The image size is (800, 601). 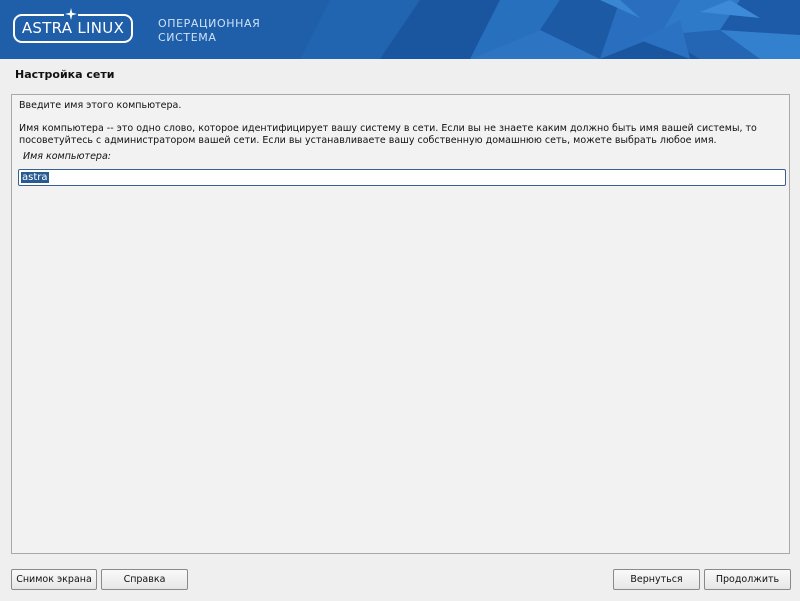 What do you see at coordinates (144, 579) in the screenshot?
I see `help-button: Справка` at bounding box center [144, 579].